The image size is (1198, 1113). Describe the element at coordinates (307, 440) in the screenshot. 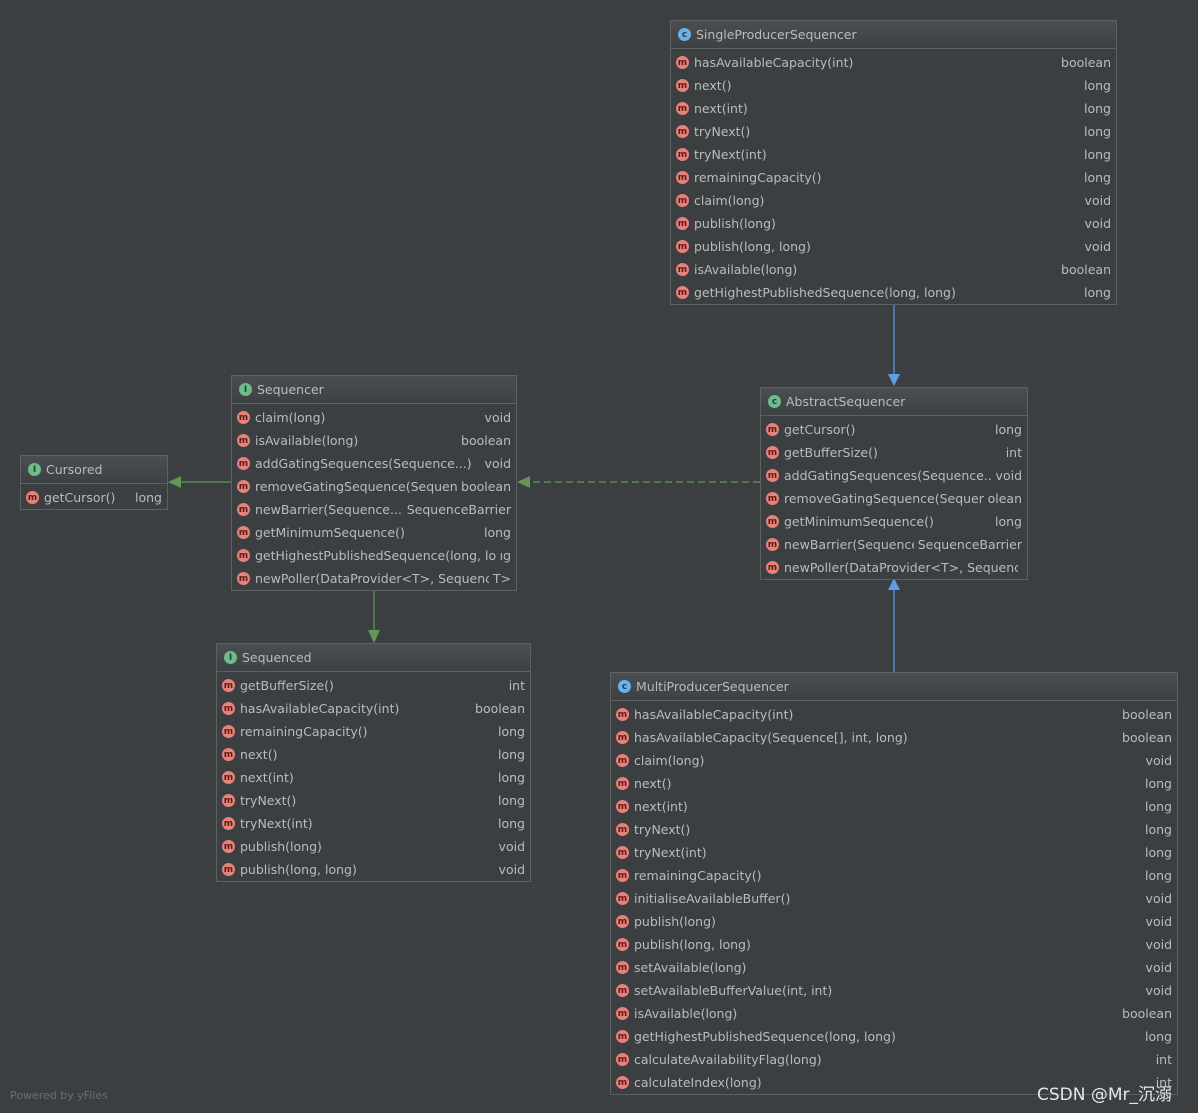

I see `method-signature: isAvailable(long)` at that location.